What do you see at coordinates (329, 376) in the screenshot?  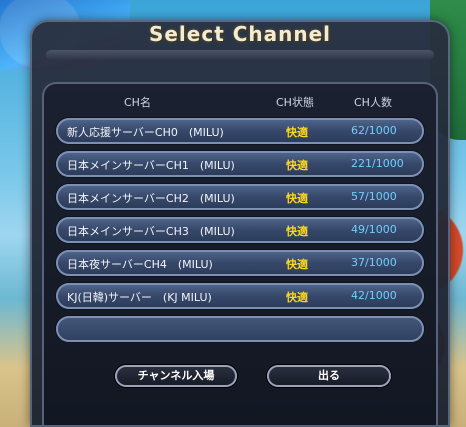 I see `exit-button: 出る` at bounding box center [329, 376].